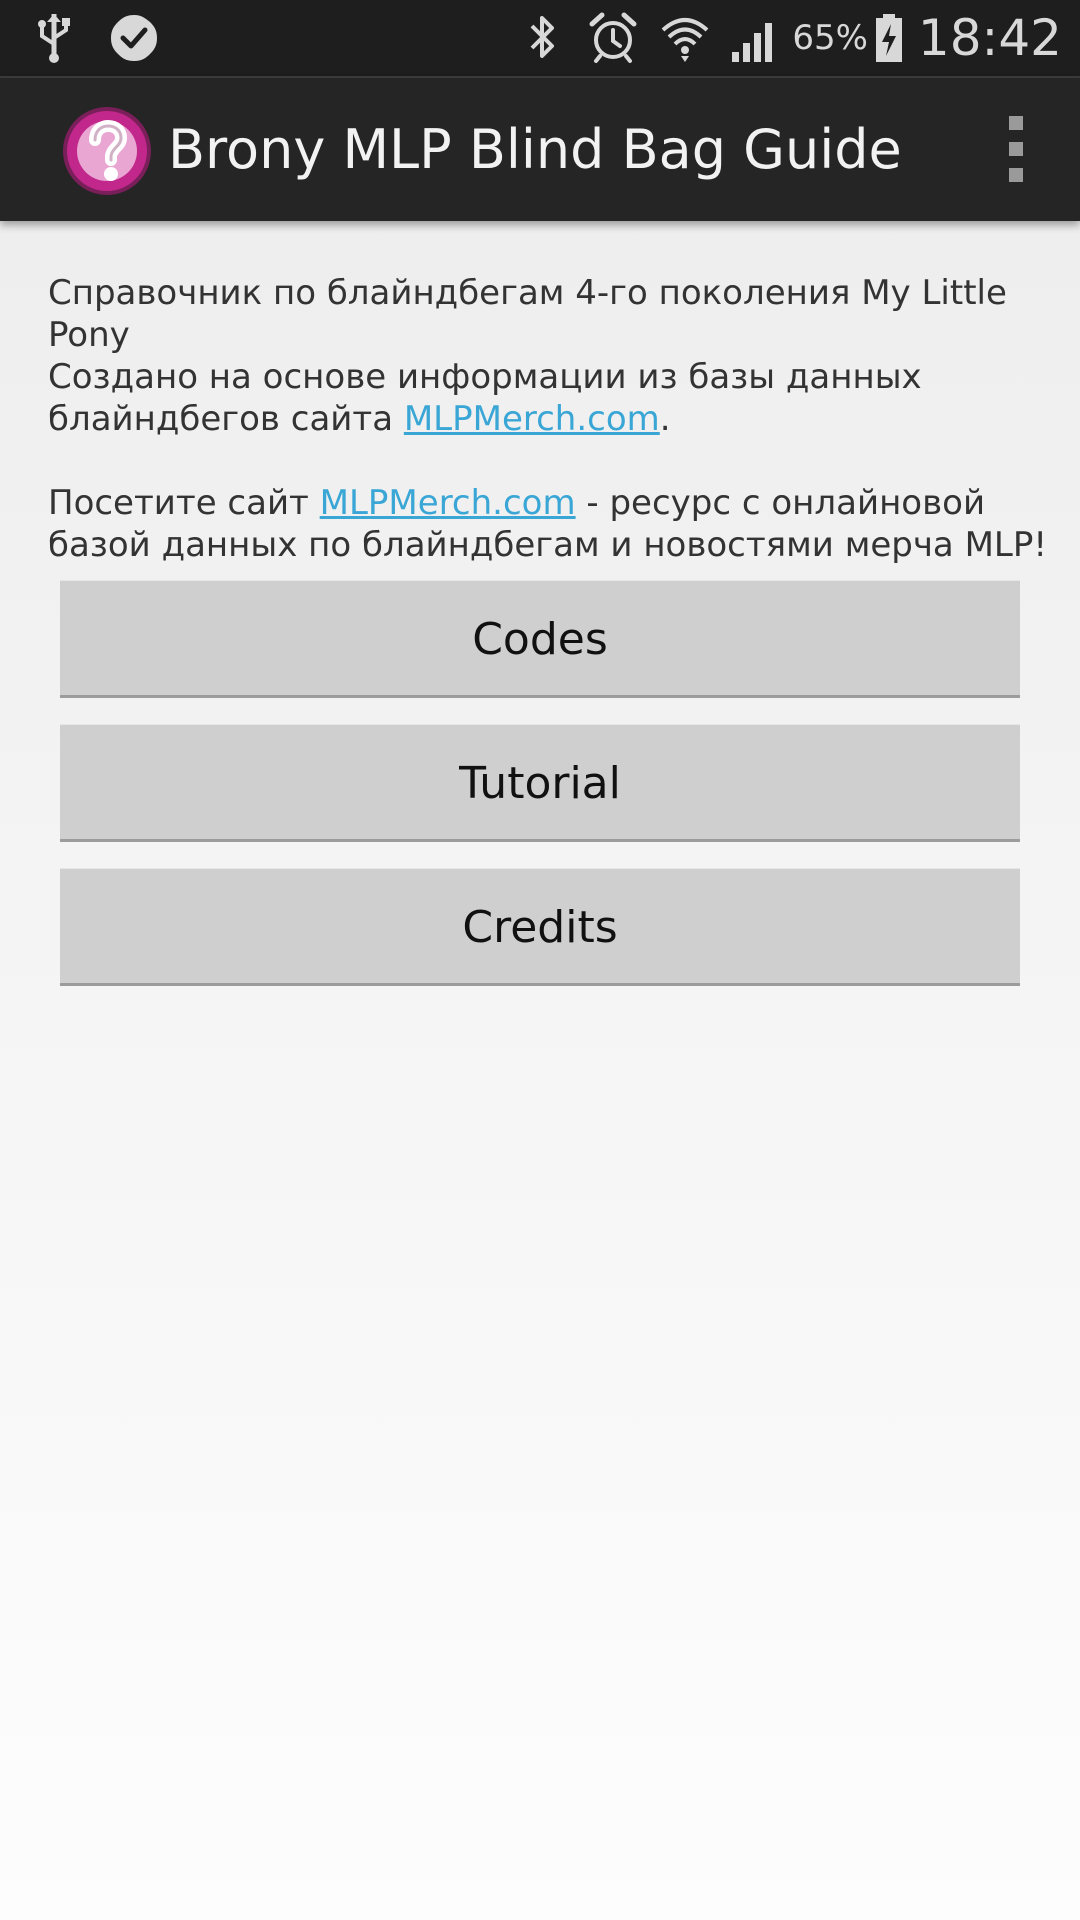 The width and height of the screenshot is (1080, 1920). I want to click on status-right-icons: 65% 18:42, so click(793, 38).